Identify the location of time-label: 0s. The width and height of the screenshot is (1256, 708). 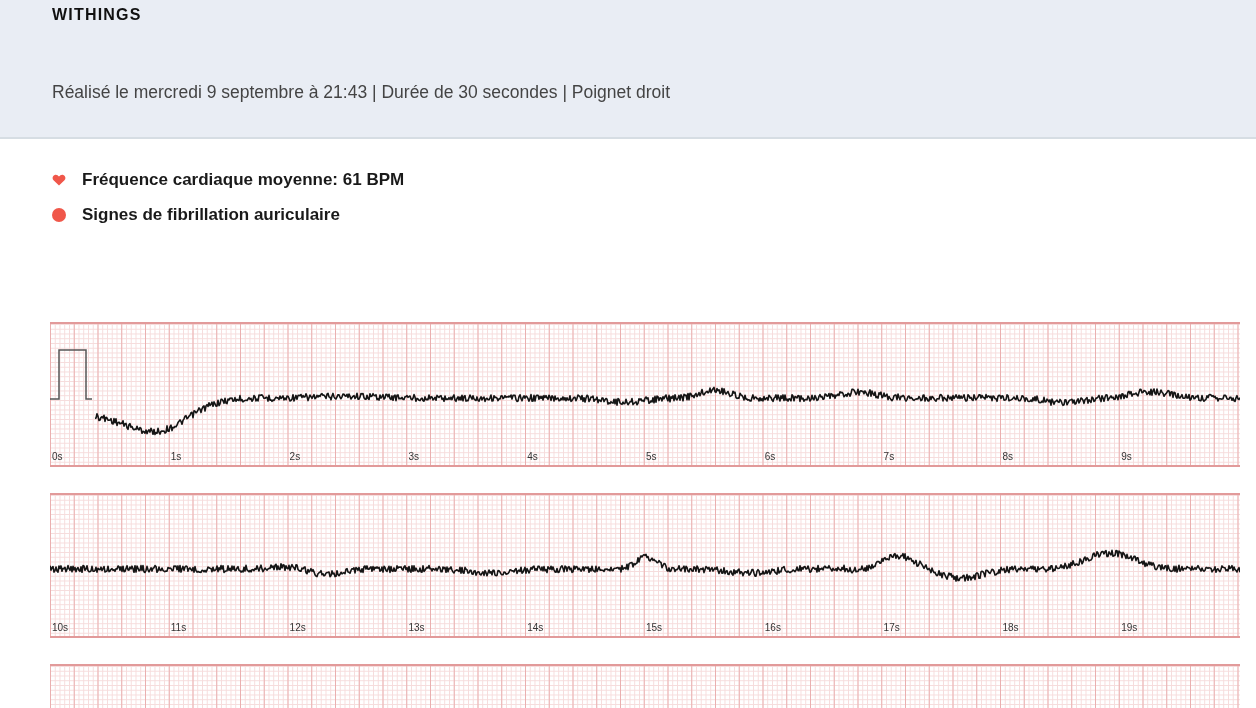
(57, 456).